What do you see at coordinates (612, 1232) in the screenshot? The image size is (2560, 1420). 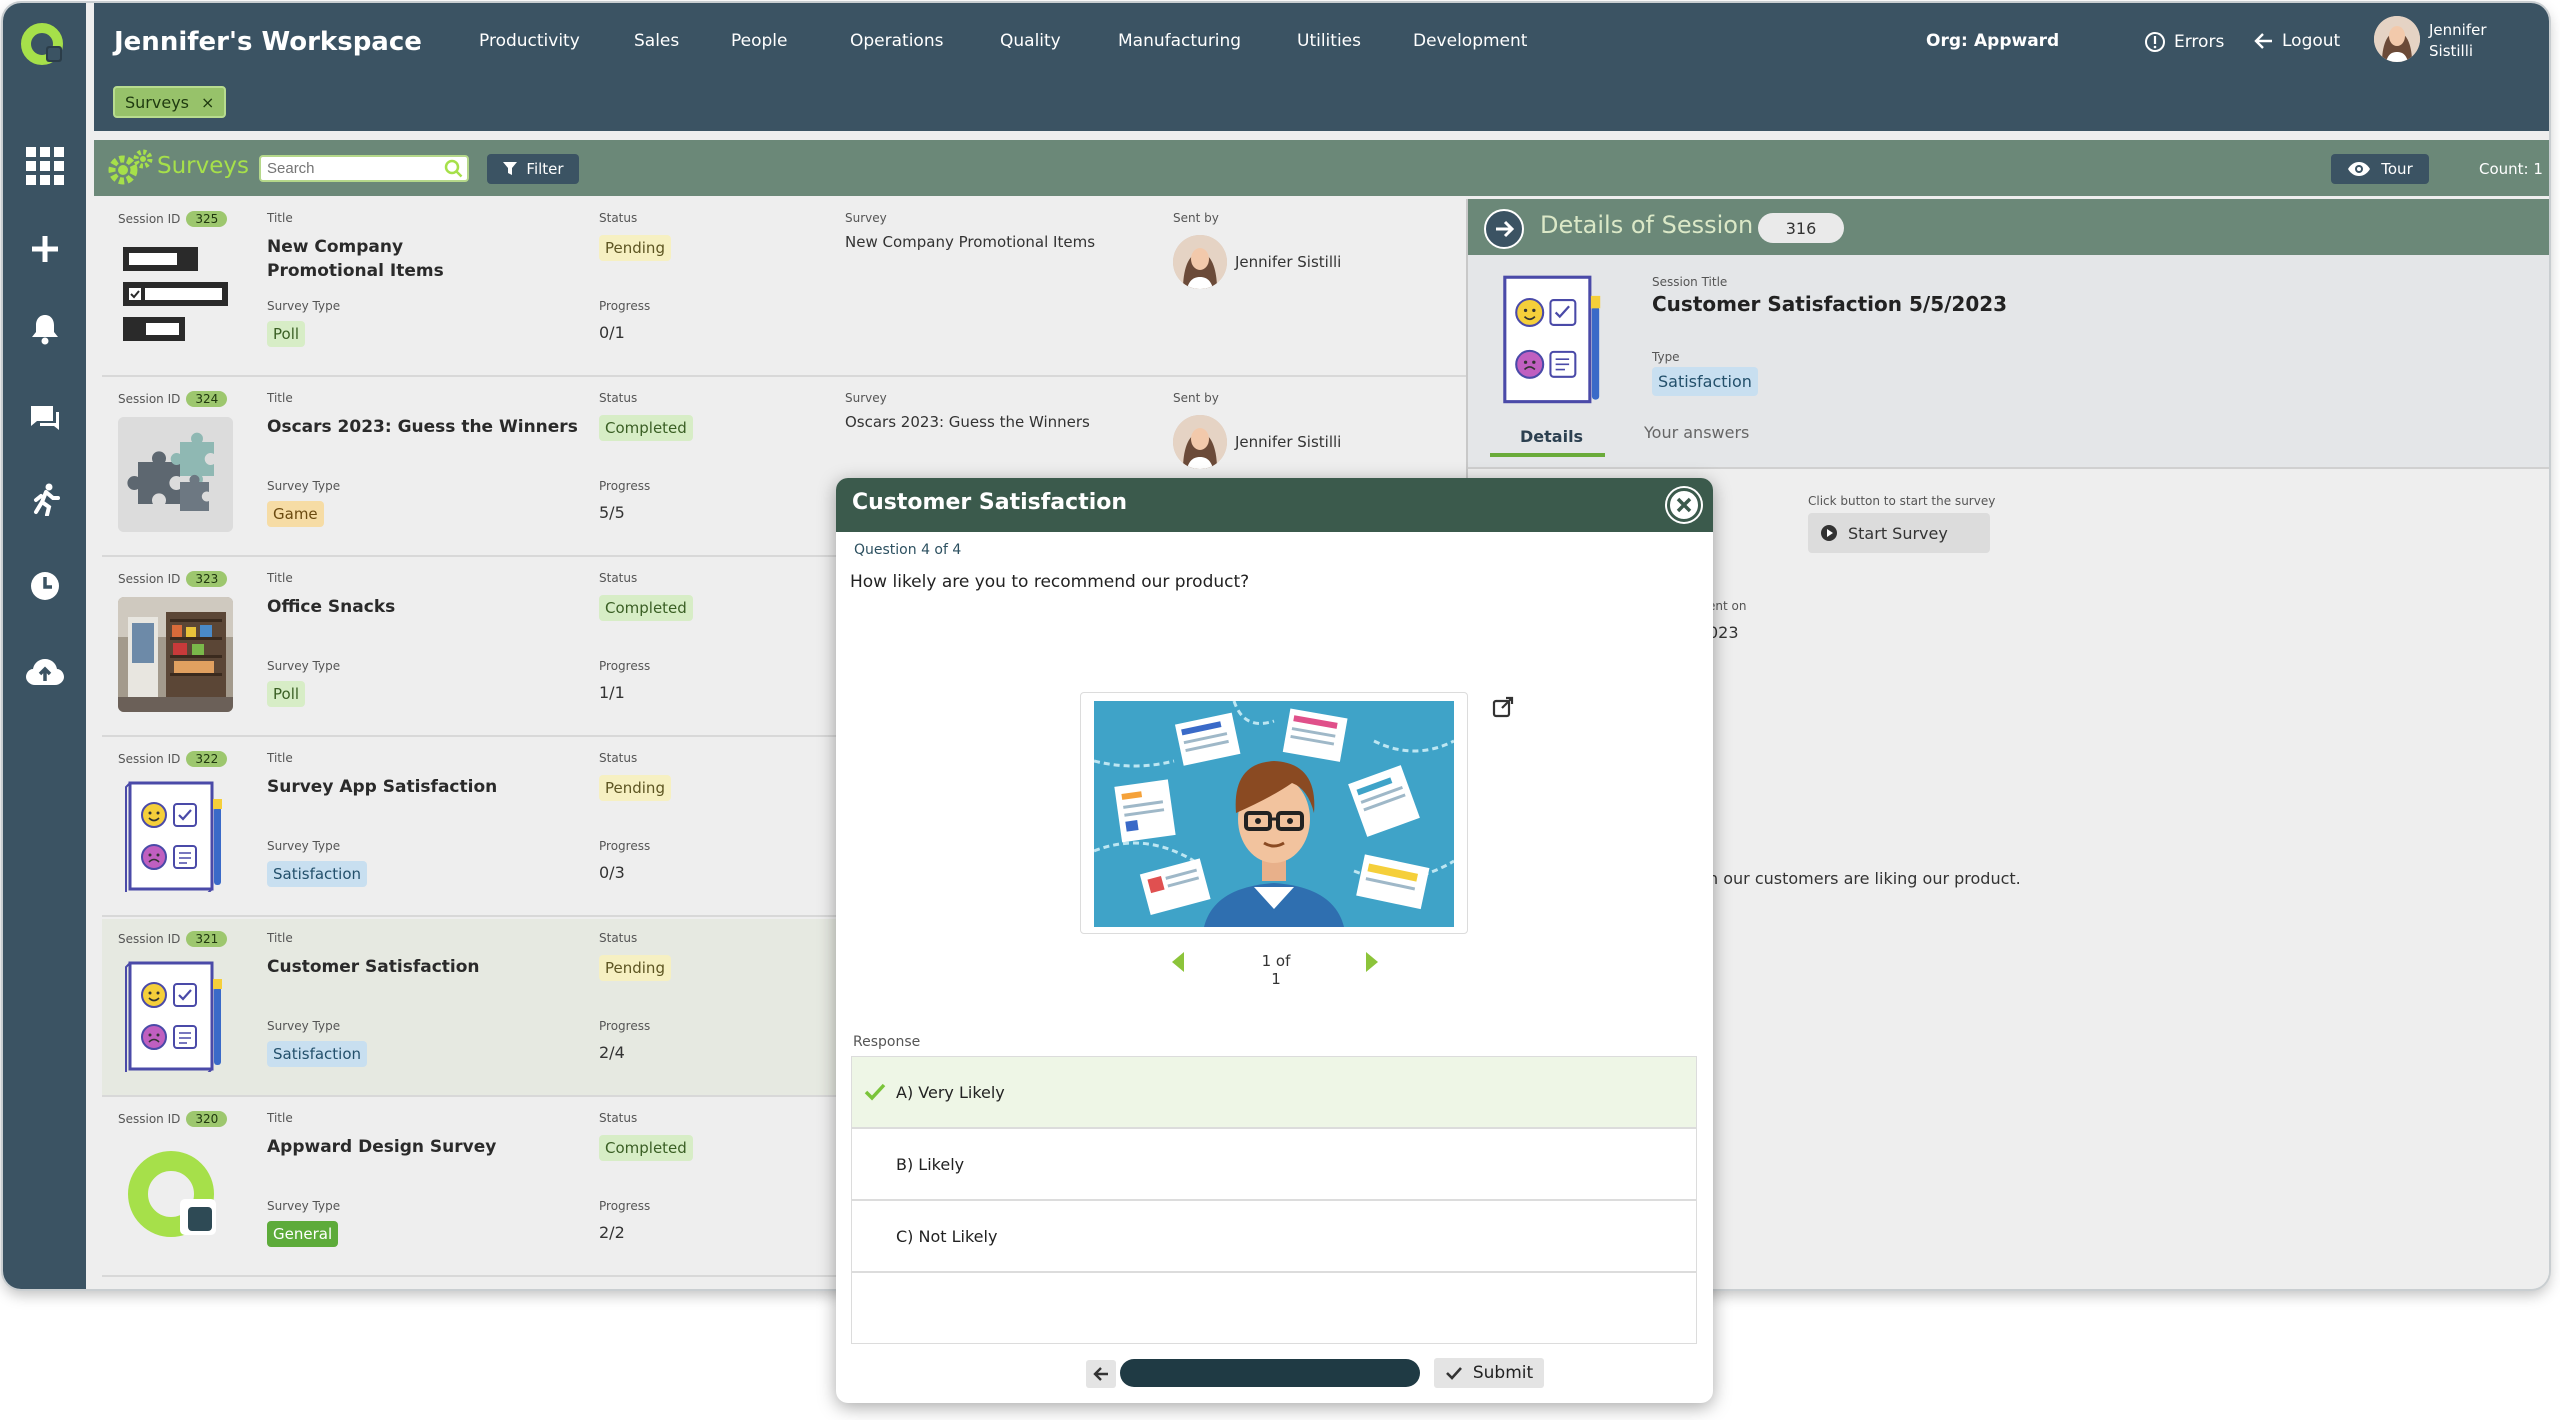 I see `progress-value: 2/2` at bounding box center [612, 1232].